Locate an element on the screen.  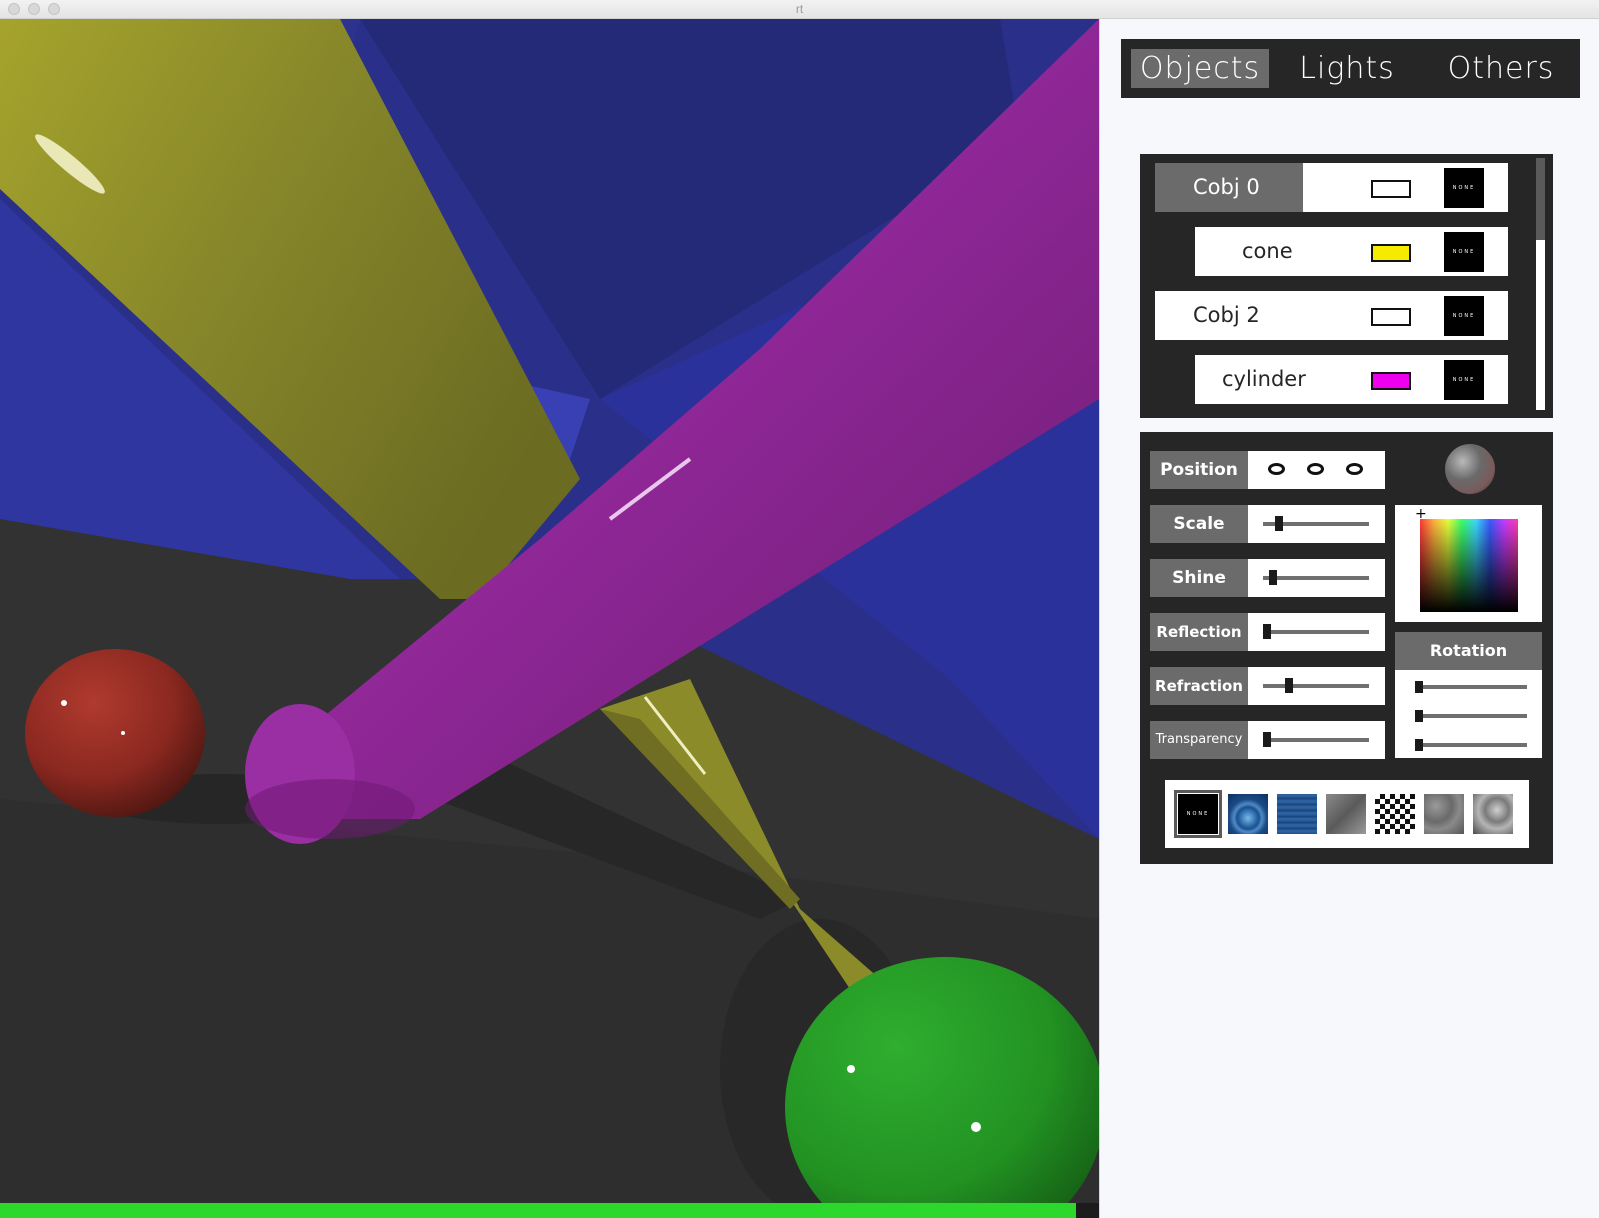
rotation-y-track is located at coordinates (1471, 716).